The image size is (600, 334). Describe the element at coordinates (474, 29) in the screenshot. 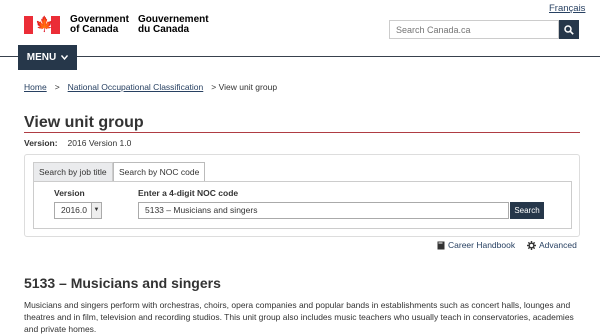

I see `site-search-input` at that location.